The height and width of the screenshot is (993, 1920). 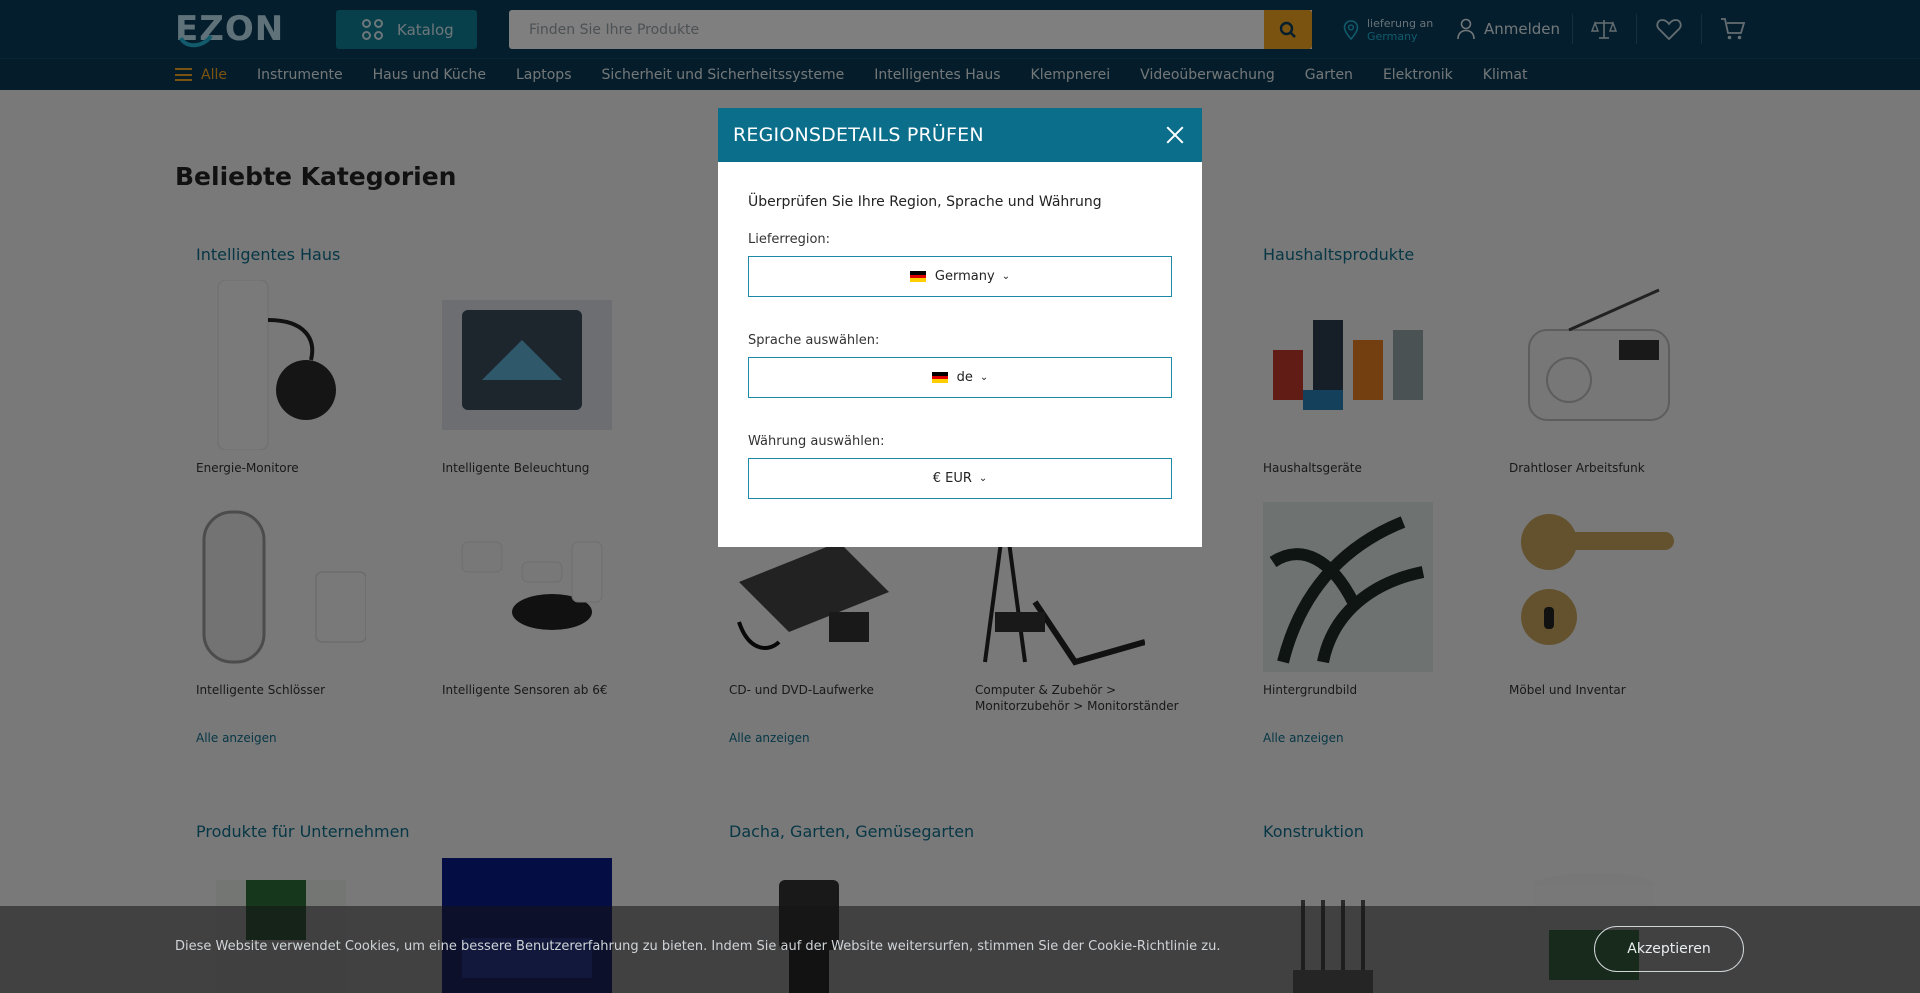 I want to click on region-select: Germany ⌄, so click(x=960, y=276).